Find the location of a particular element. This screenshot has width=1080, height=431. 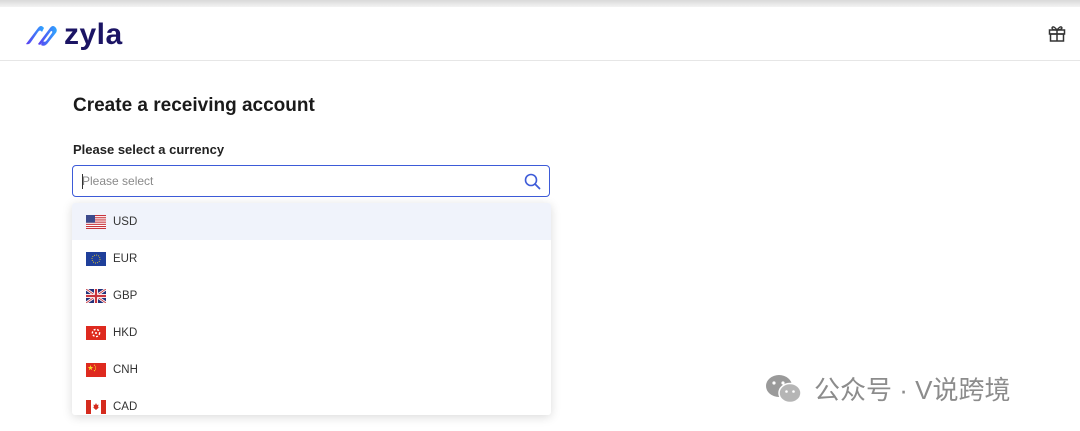

currency-search-field is located at coordinates (311, 181).